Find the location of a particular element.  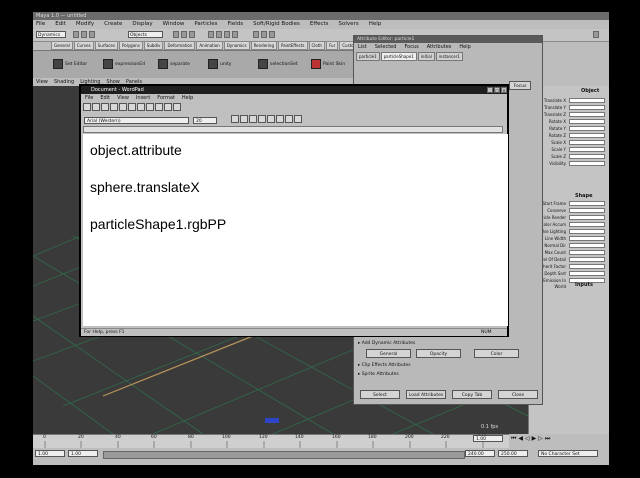

go-to-start-icon: ⏮ is located at coordinates (513, 440).